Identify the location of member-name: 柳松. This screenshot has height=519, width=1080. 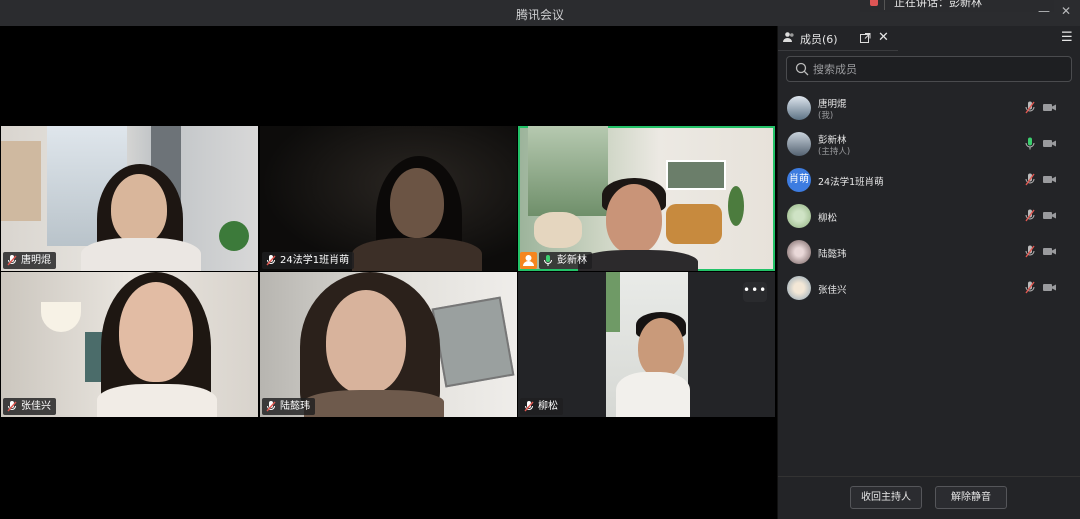
(828, 218).